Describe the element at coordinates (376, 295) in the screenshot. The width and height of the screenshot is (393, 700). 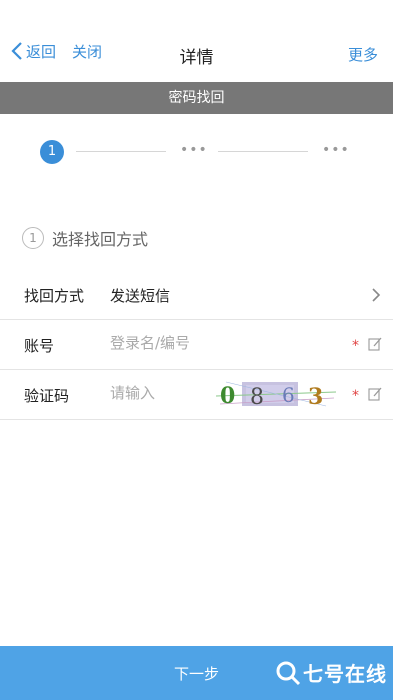
I see `chevron-right-icon` at that location.